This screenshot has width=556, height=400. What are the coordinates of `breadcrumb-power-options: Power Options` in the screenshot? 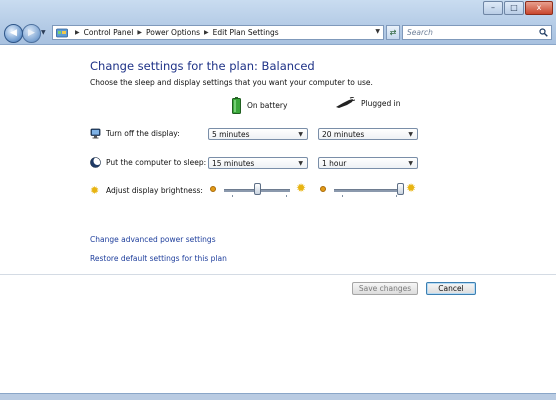 It's located at (173, 32).